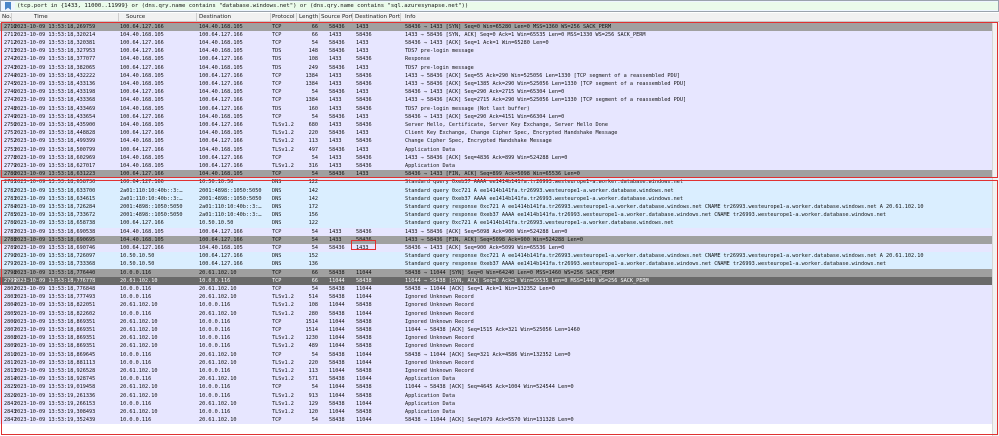 The image size is (999, 436). Describe the element at coordinates (506, 6) in the screenshot. I see `display-filter-input` at that location.